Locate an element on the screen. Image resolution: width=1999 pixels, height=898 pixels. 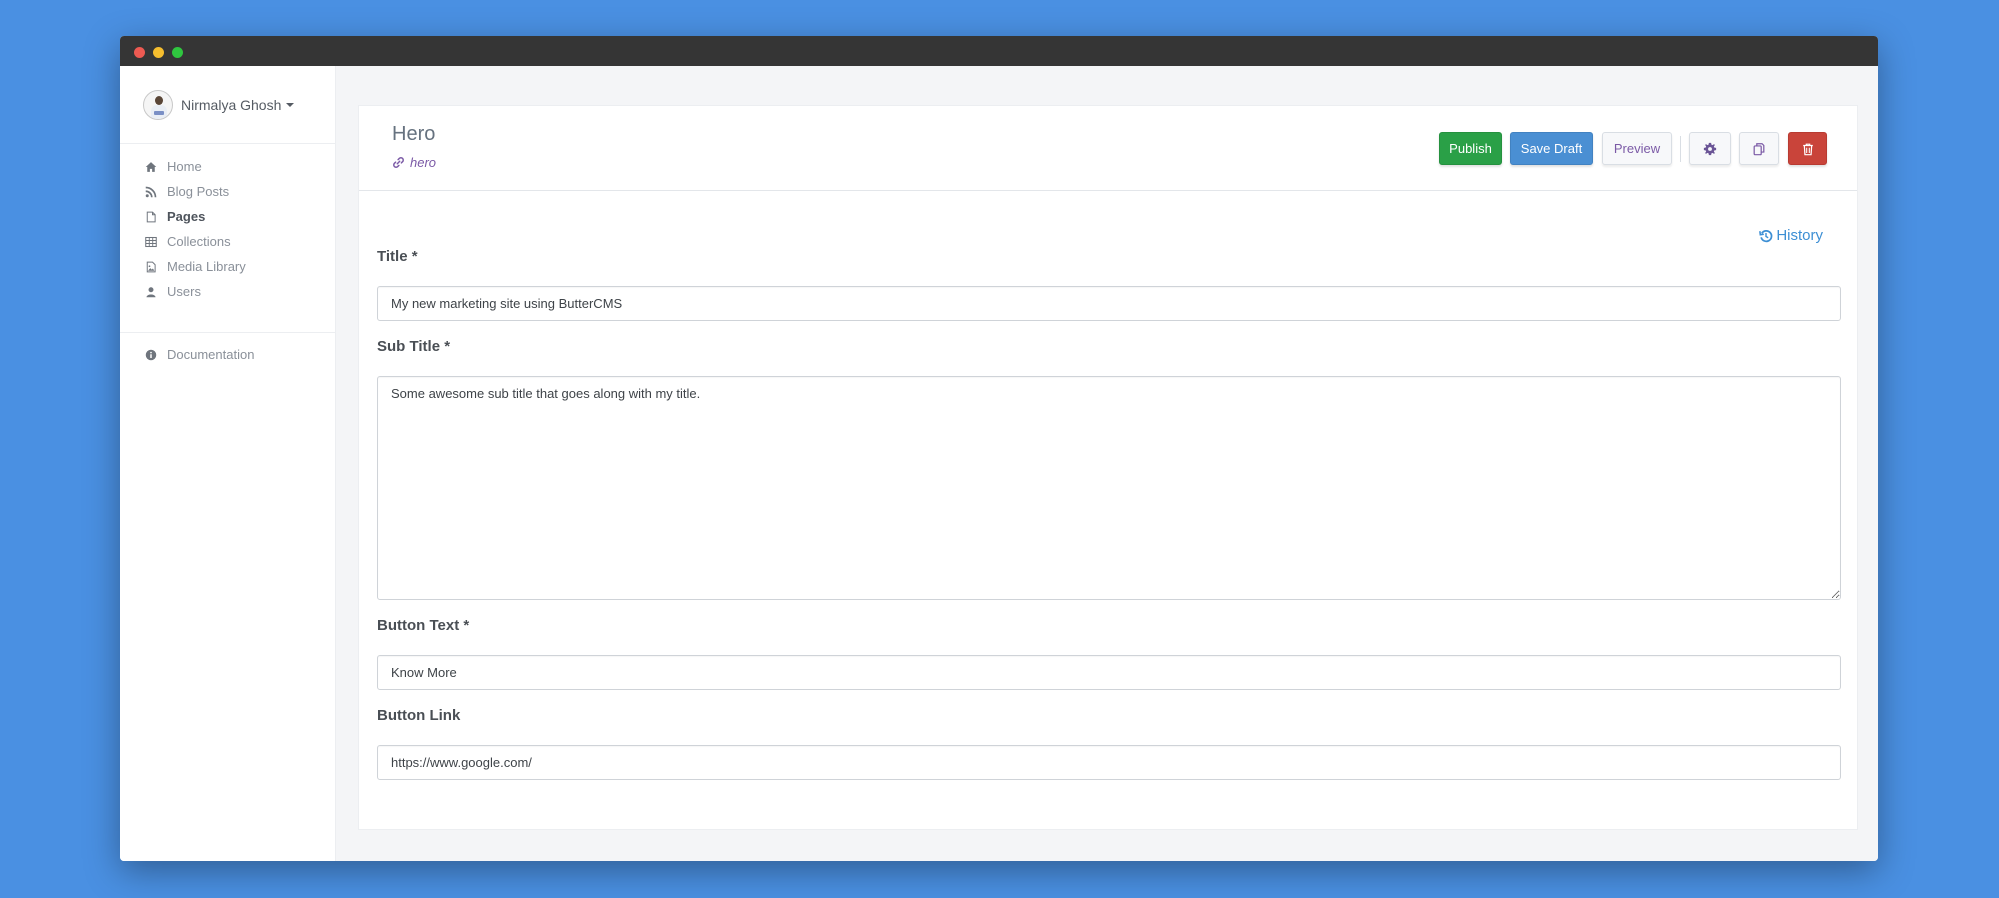
user-menu: Nirmalya Ghosh is located at coordinates (219, 105).